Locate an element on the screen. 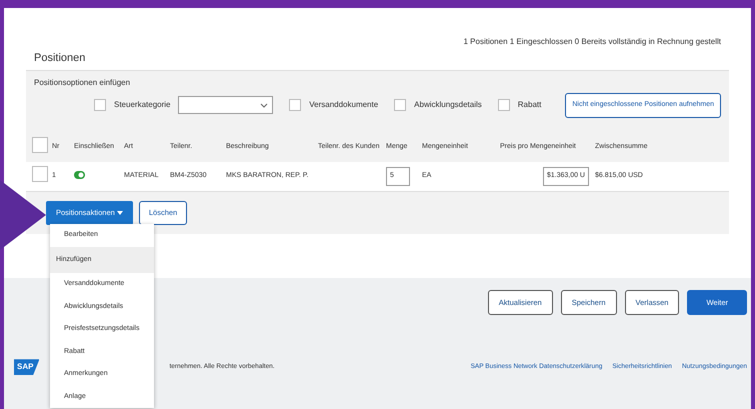  select-field is located at coordinates (226, 105).